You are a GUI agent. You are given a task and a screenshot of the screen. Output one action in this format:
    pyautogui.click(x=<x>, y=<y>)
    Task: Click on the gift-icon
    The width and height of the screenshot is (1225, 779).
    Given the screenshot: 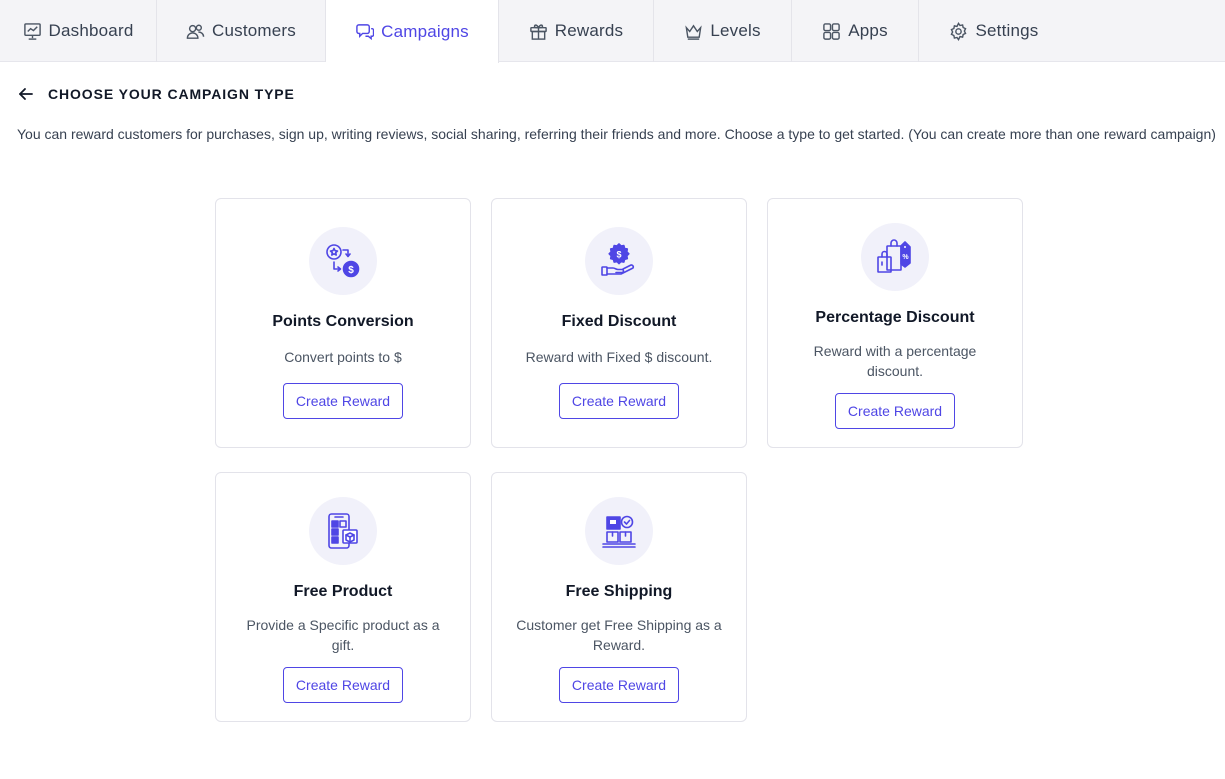 What is the action you would take?
    pyautogui.click(x=538, y=31)
    